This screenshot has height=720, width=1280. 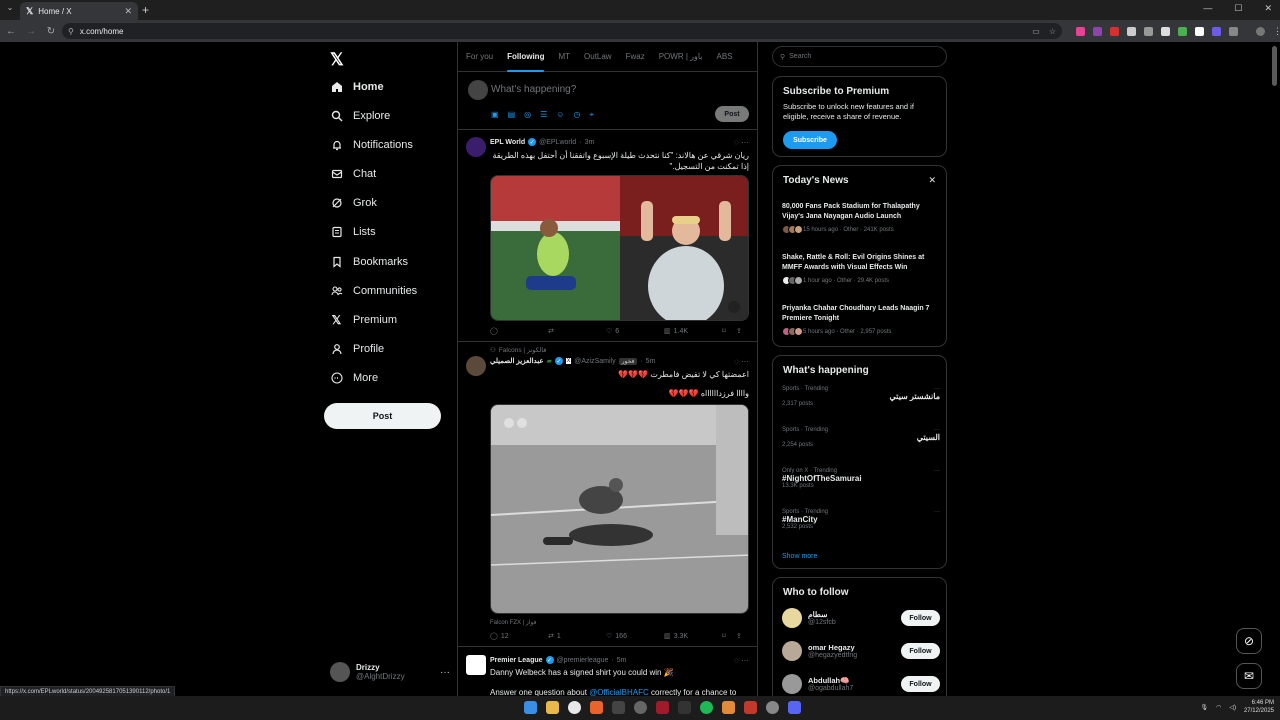 What do you see at coordinates (512, 115) in the screenshot?
I see `gif-icon: ▤` at bounding box center [512, 115].